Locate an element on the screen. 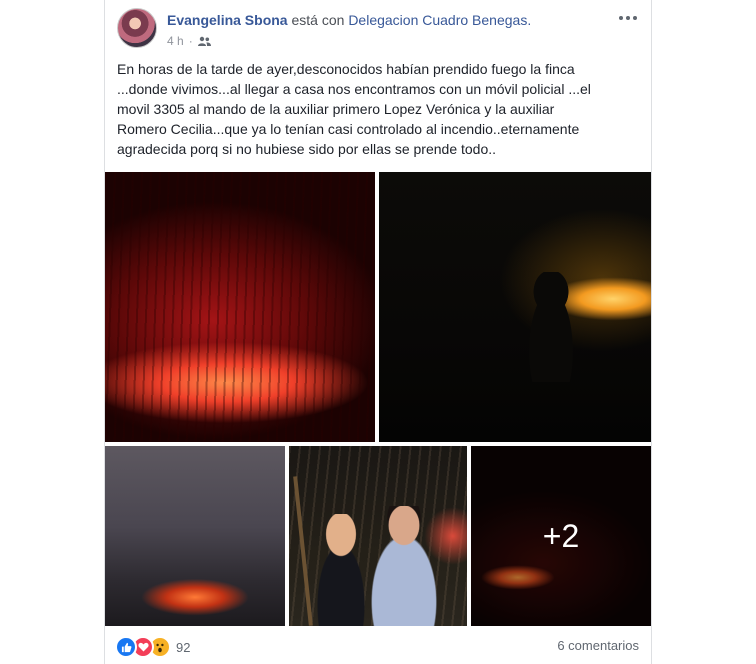 The height and width of the screenshot is (664, 756). post-timestamp: 4 h is located at coordinates (175, 41).